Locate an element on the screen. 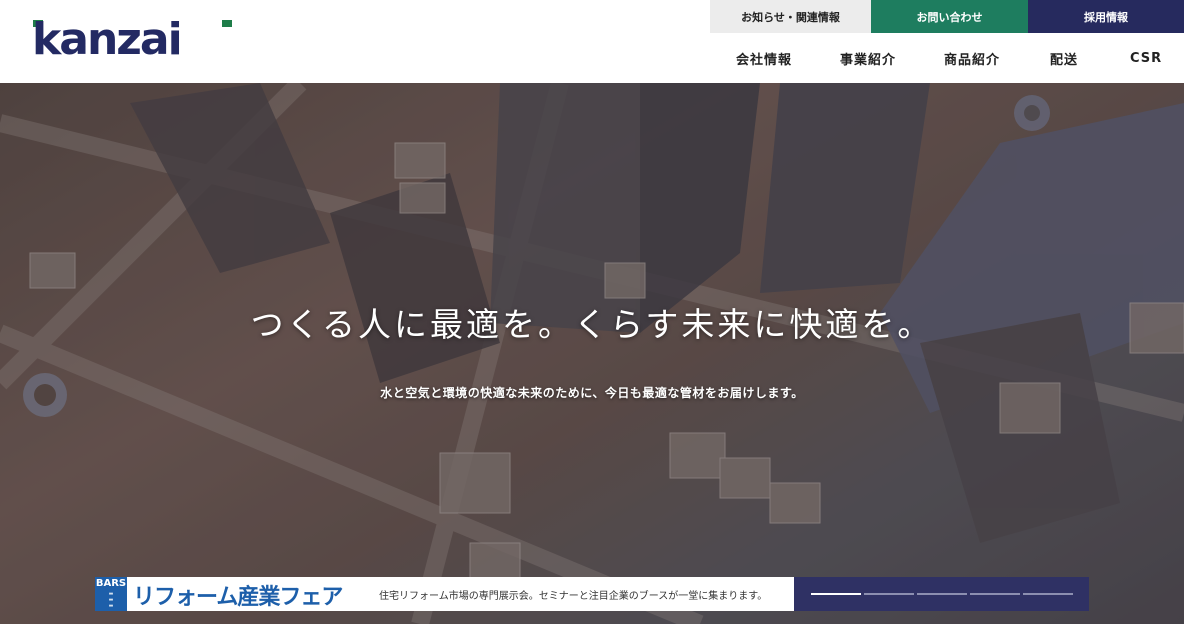 Image resolution: width=1184 pixels, height=624 pixels. logo-accent-right is located at coordinates (227, 23).